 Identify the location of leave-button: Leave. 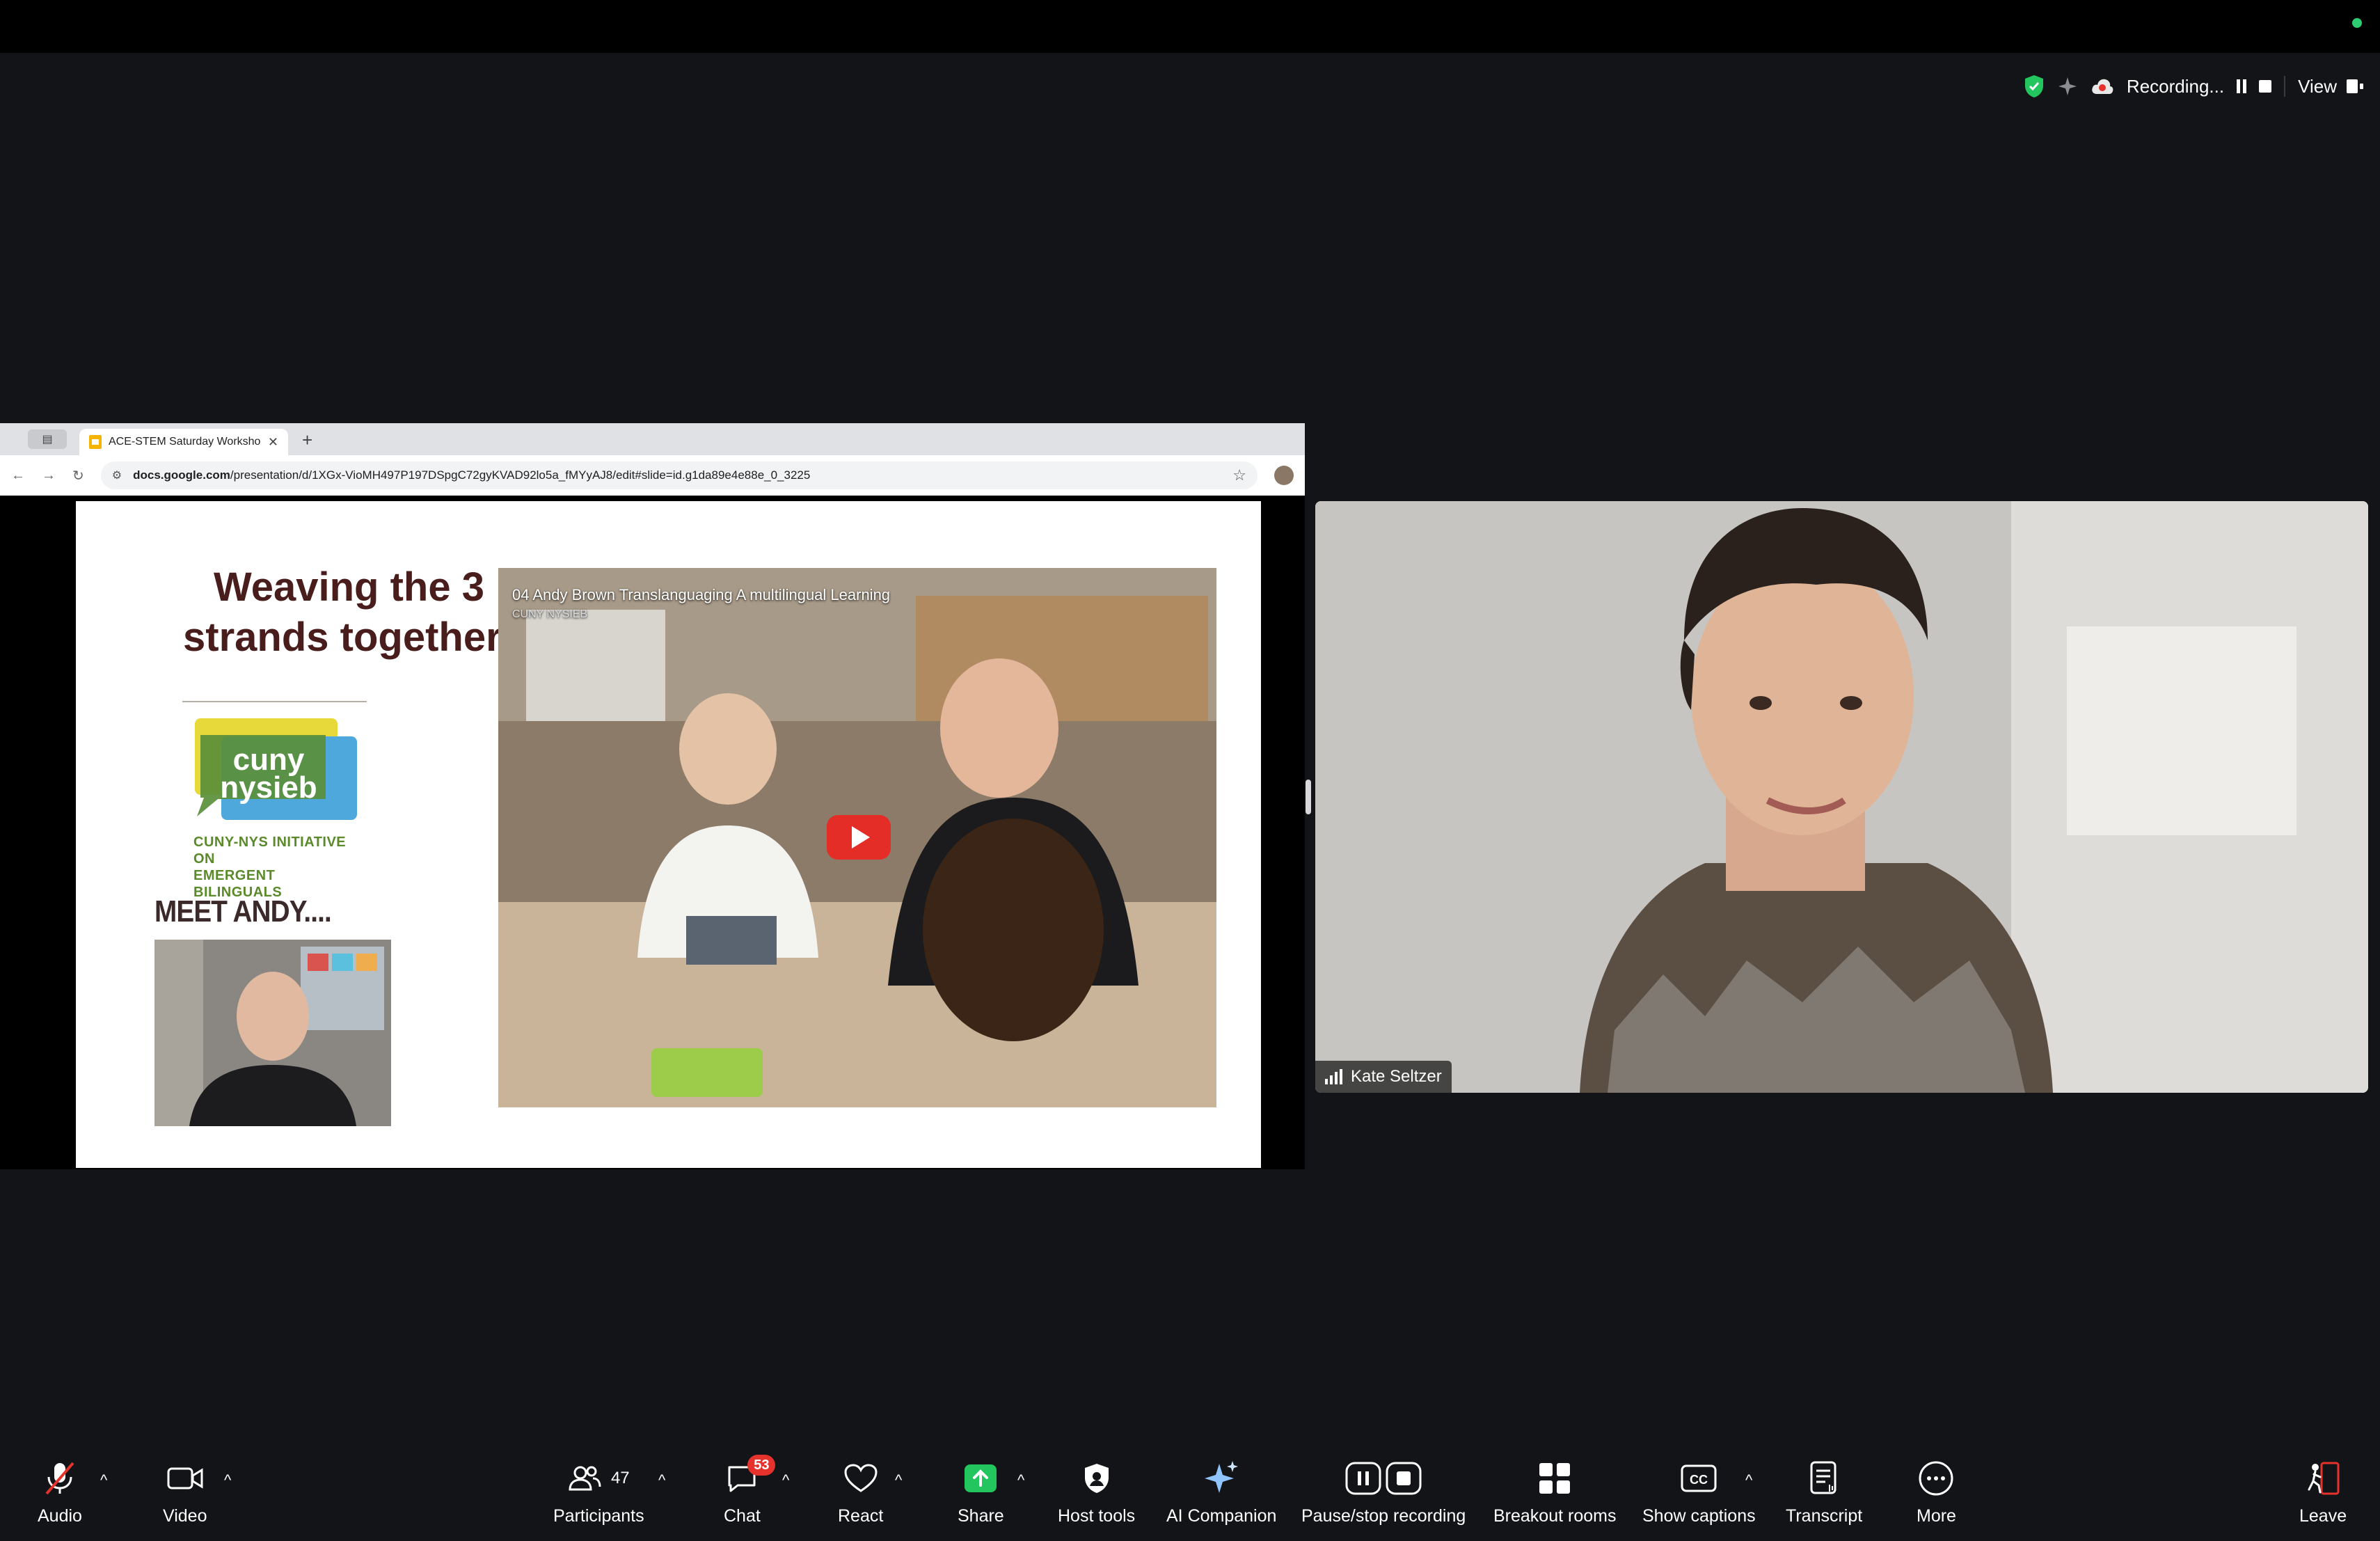
(2323, 1491).